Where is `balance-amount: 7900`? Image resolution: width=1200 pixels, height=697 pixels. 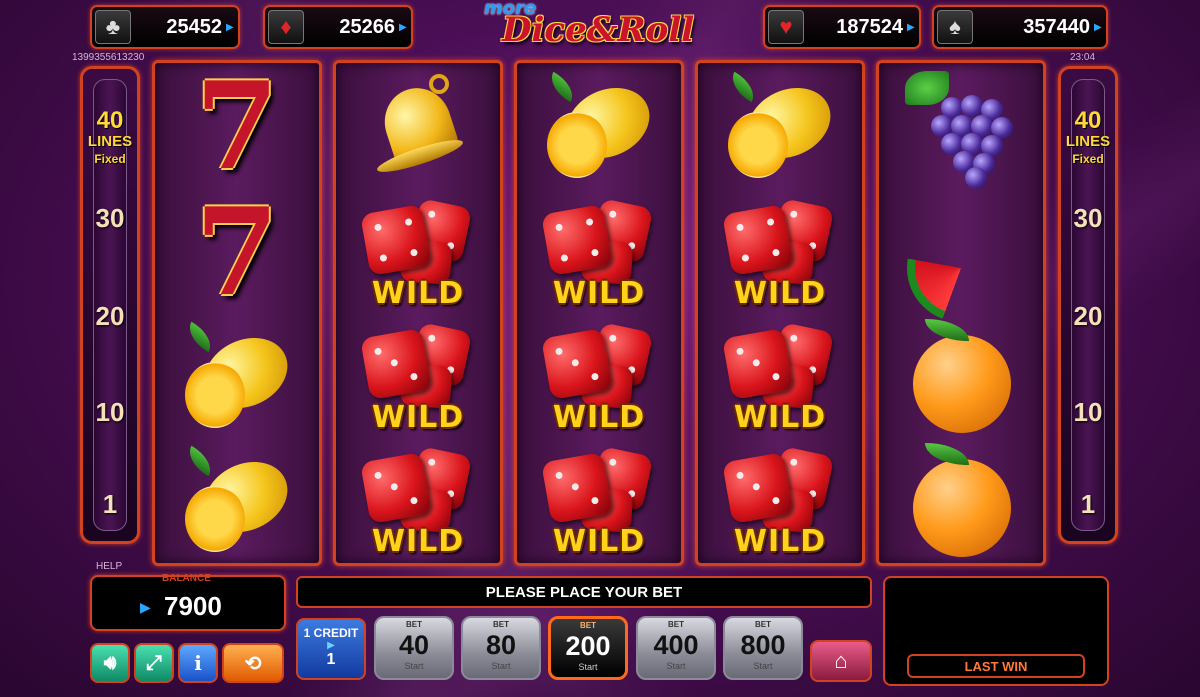
balance-amount: 7900 is located at coordinates (193, 606).